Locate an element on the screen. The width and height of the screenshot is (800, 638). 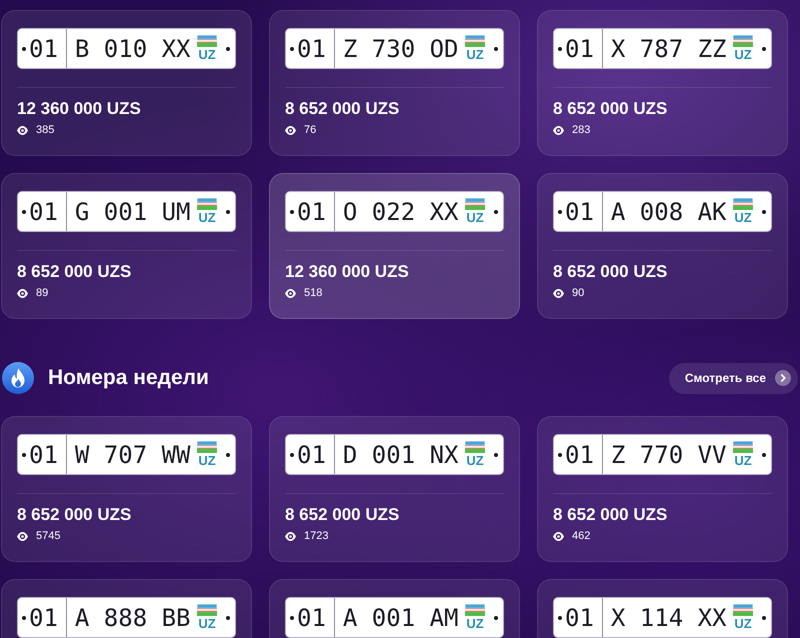
section-title: Номера недели is located at coordinates (128, 378).